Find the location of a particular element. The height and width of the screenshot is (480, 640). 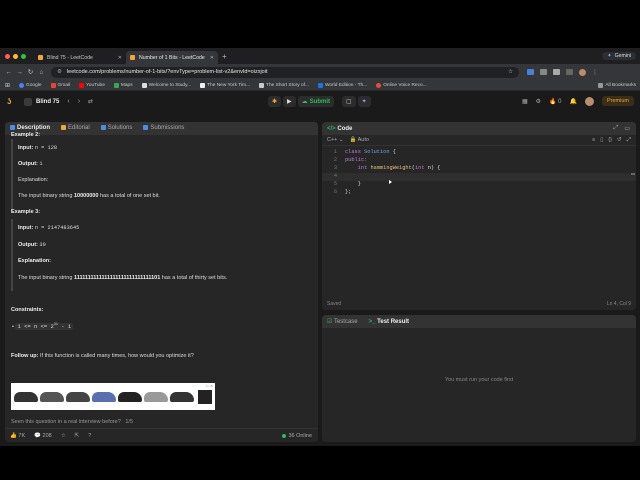

example-2-title: Example 2: is located at coordinates (26, 135).